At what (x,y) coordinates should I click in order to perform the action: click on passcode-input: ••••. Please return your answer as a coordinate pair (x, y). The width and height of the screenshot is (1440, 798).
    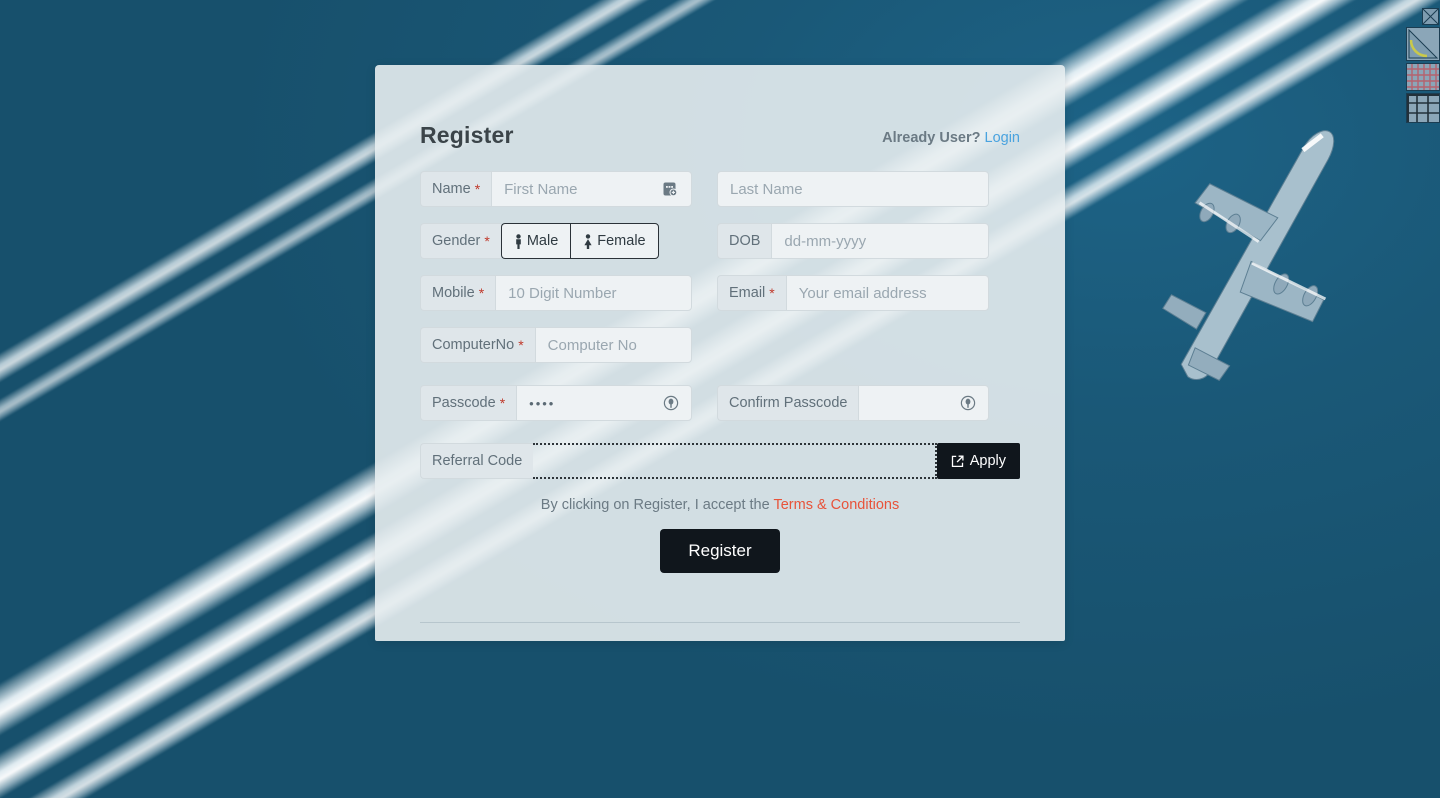
    Looking at the image, I should click on (604, 403).